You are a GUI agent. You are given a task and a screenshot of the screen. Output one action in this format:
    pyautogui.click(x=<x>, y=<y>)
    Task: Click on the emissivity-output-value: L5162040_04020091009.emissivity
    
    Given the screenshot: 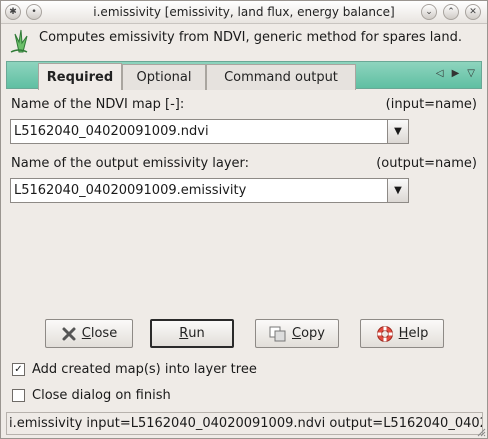 What is the action you would take?
    pyautogui.click(x=199, y=190)
    